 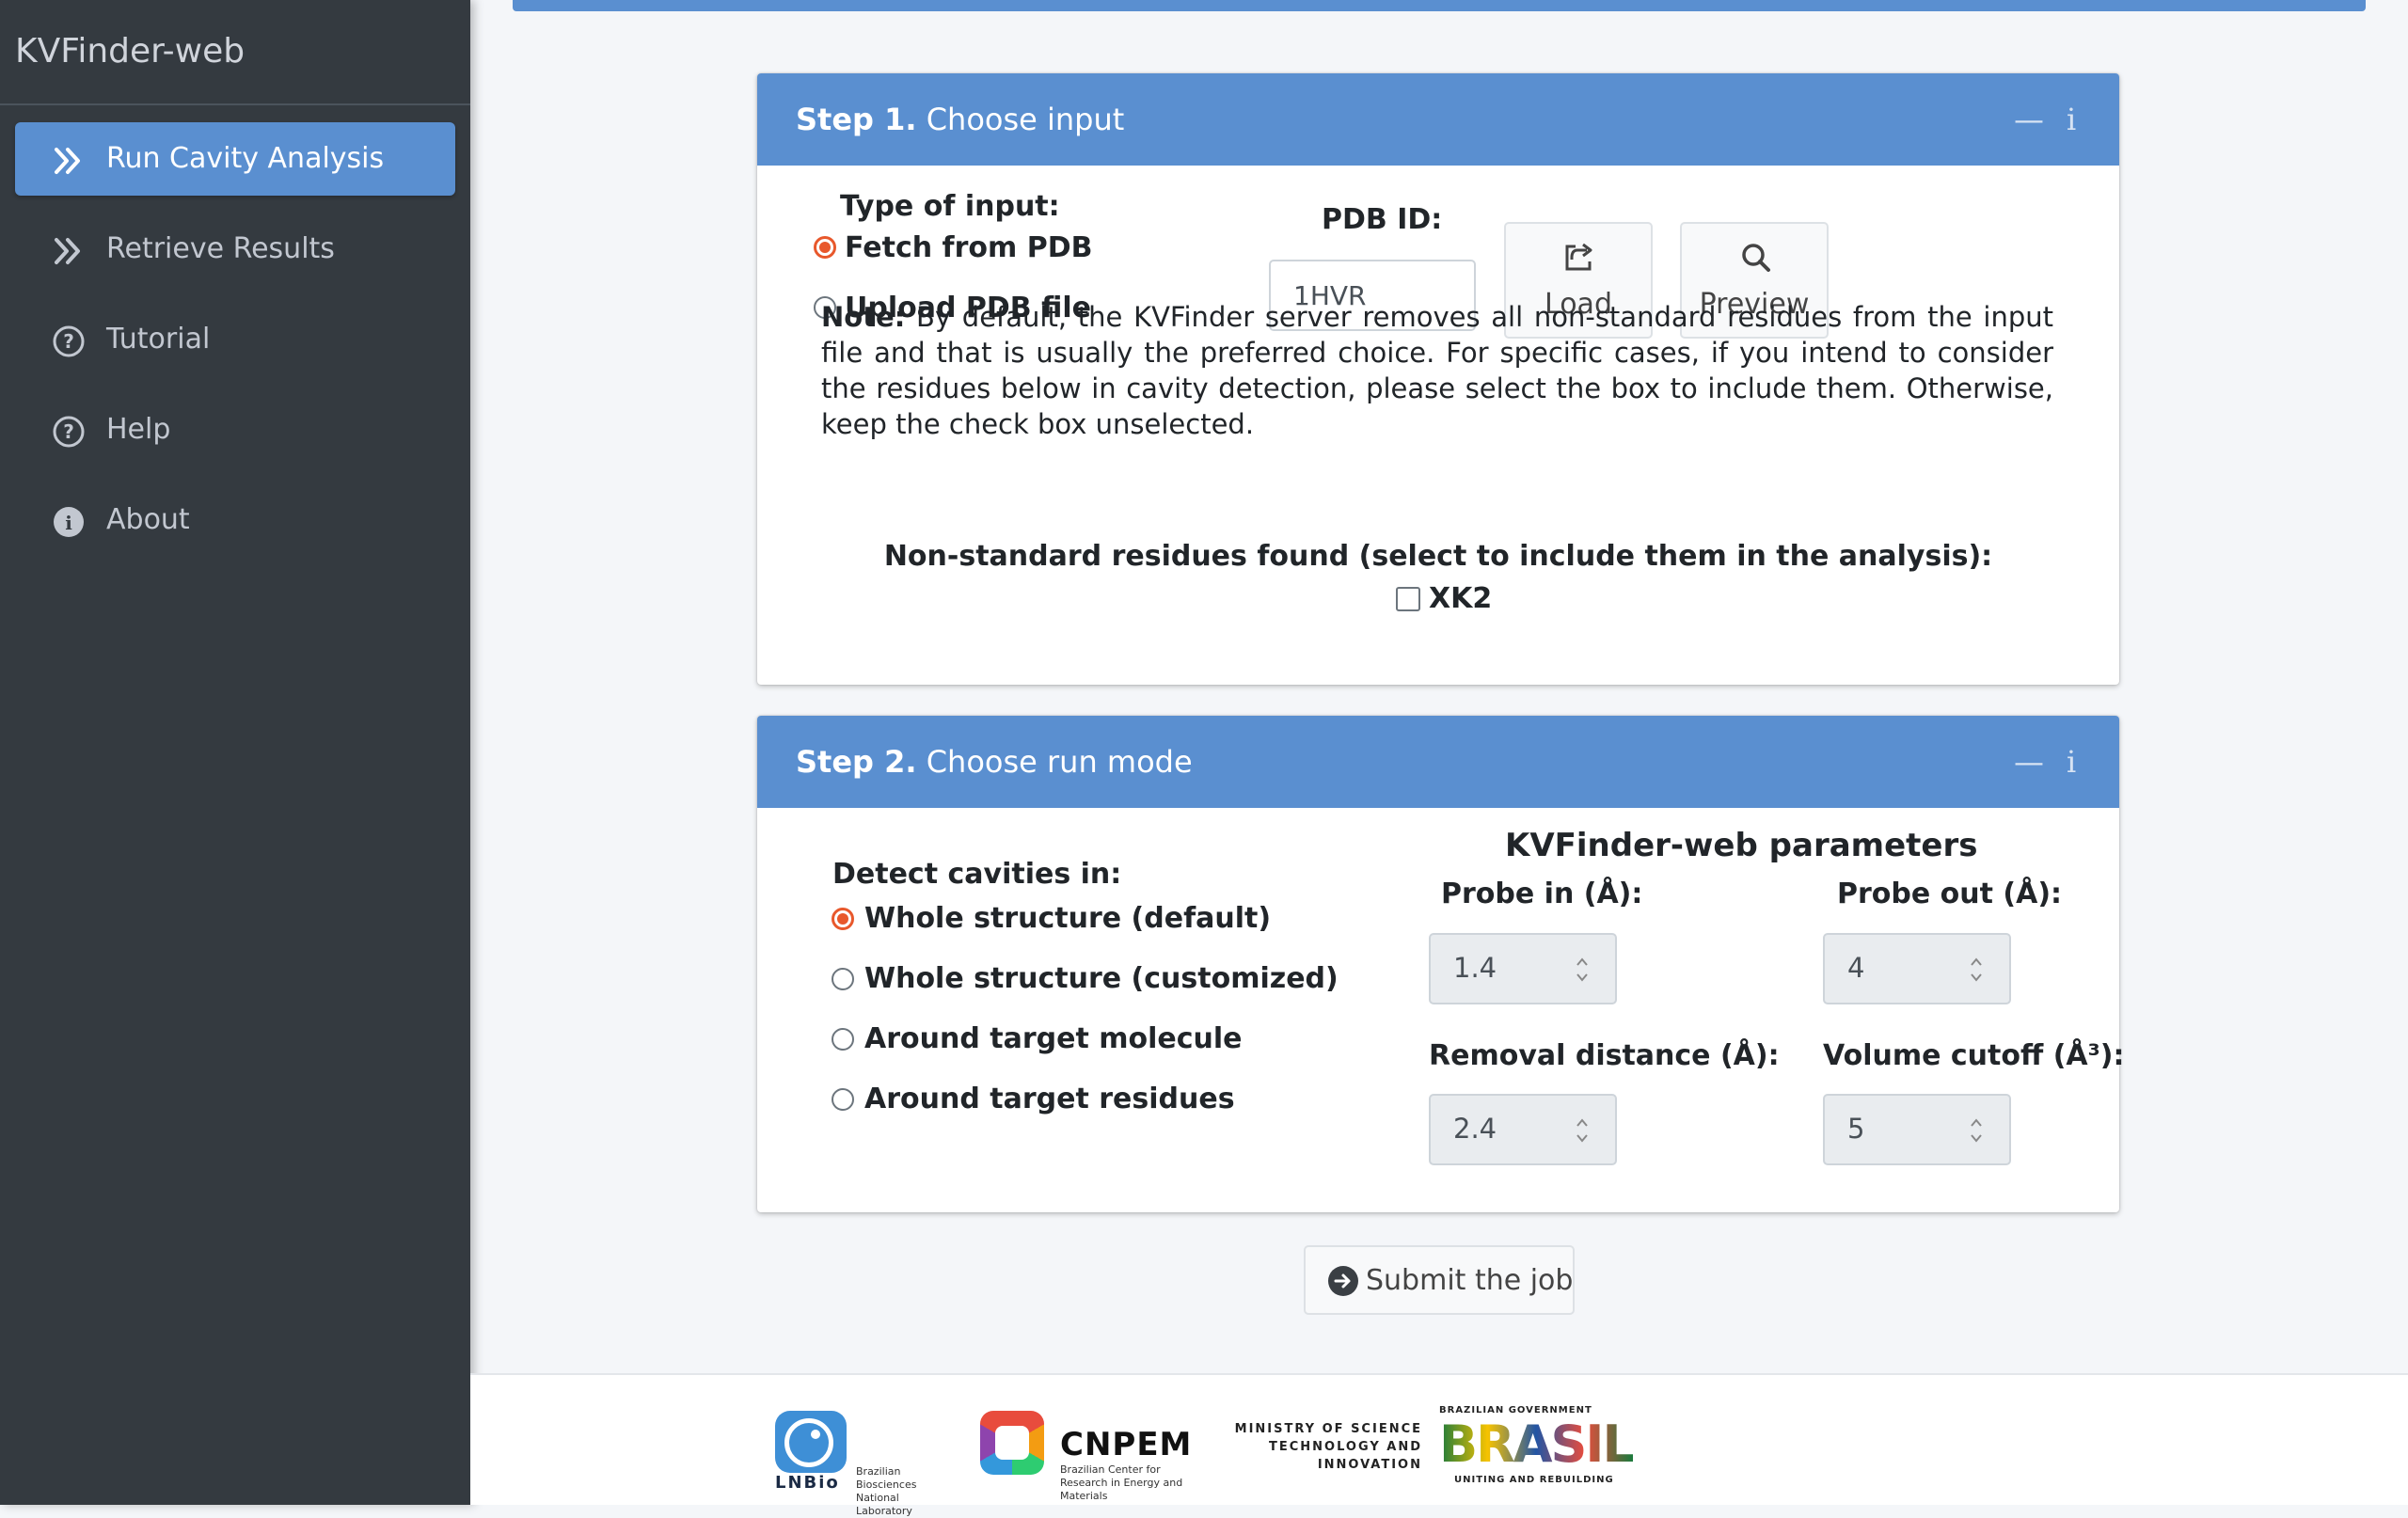 What do you see at coordinates (1542, 894) in the screenshot?
I see `probe-in-label: Probe in (Å):` at bounding box center [1542, 894].